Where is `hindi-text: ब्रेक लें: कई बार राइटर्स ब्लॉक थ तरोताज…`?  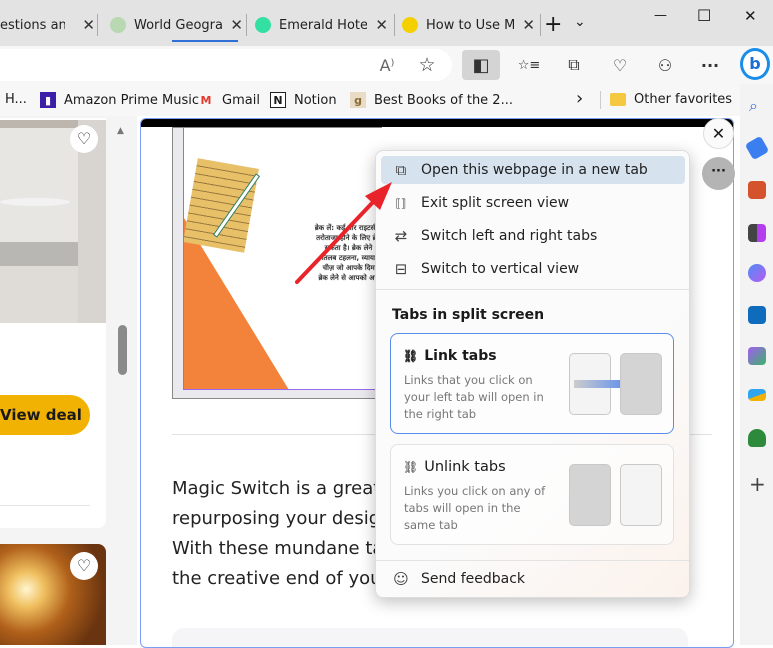 hindi-text: ब्रेक लें: कई बार राइटर्स ब्लॉक थ तरोताज… is located at coordinates (348, 253).